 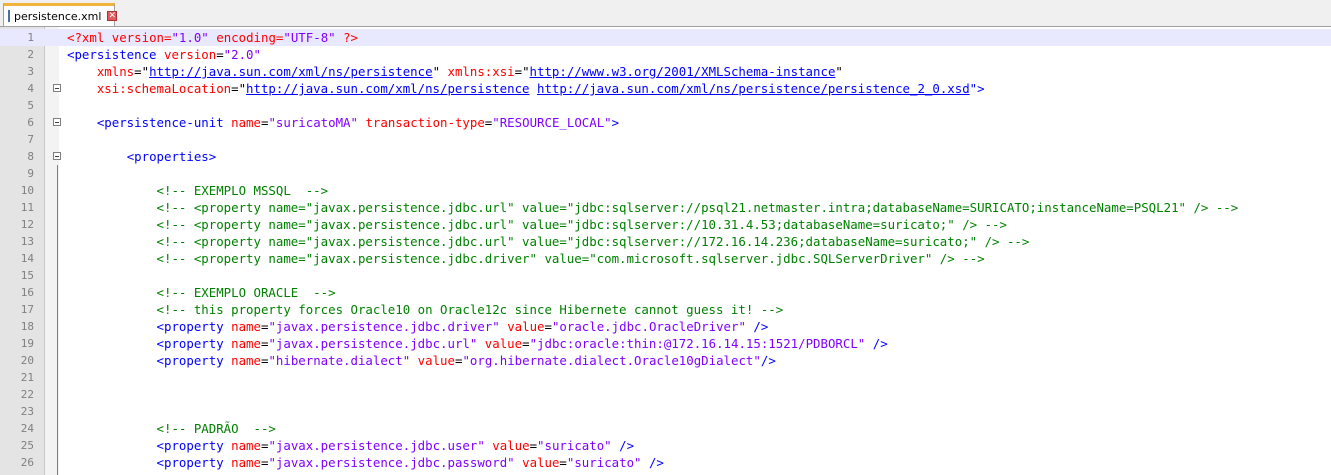 I want to click on line-number: 20, so click(x=27, y=360).